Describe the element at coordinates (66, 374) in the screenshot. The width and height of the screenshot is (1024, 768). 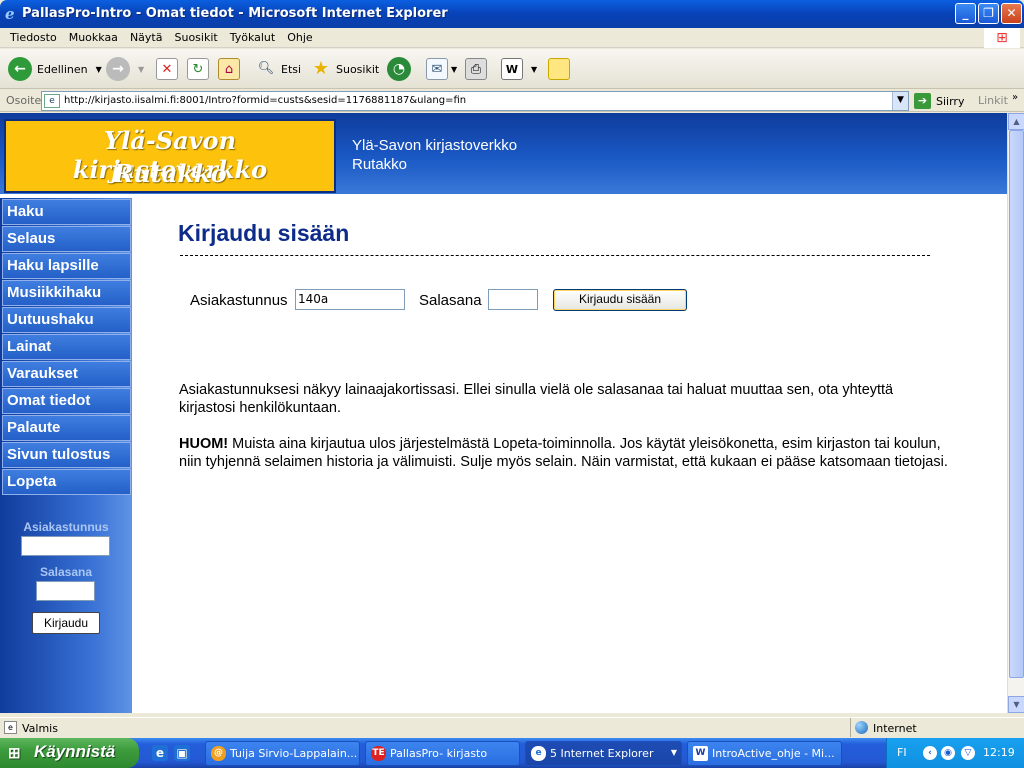
I see `nav-item-varaukset: Varaukset` at that location.